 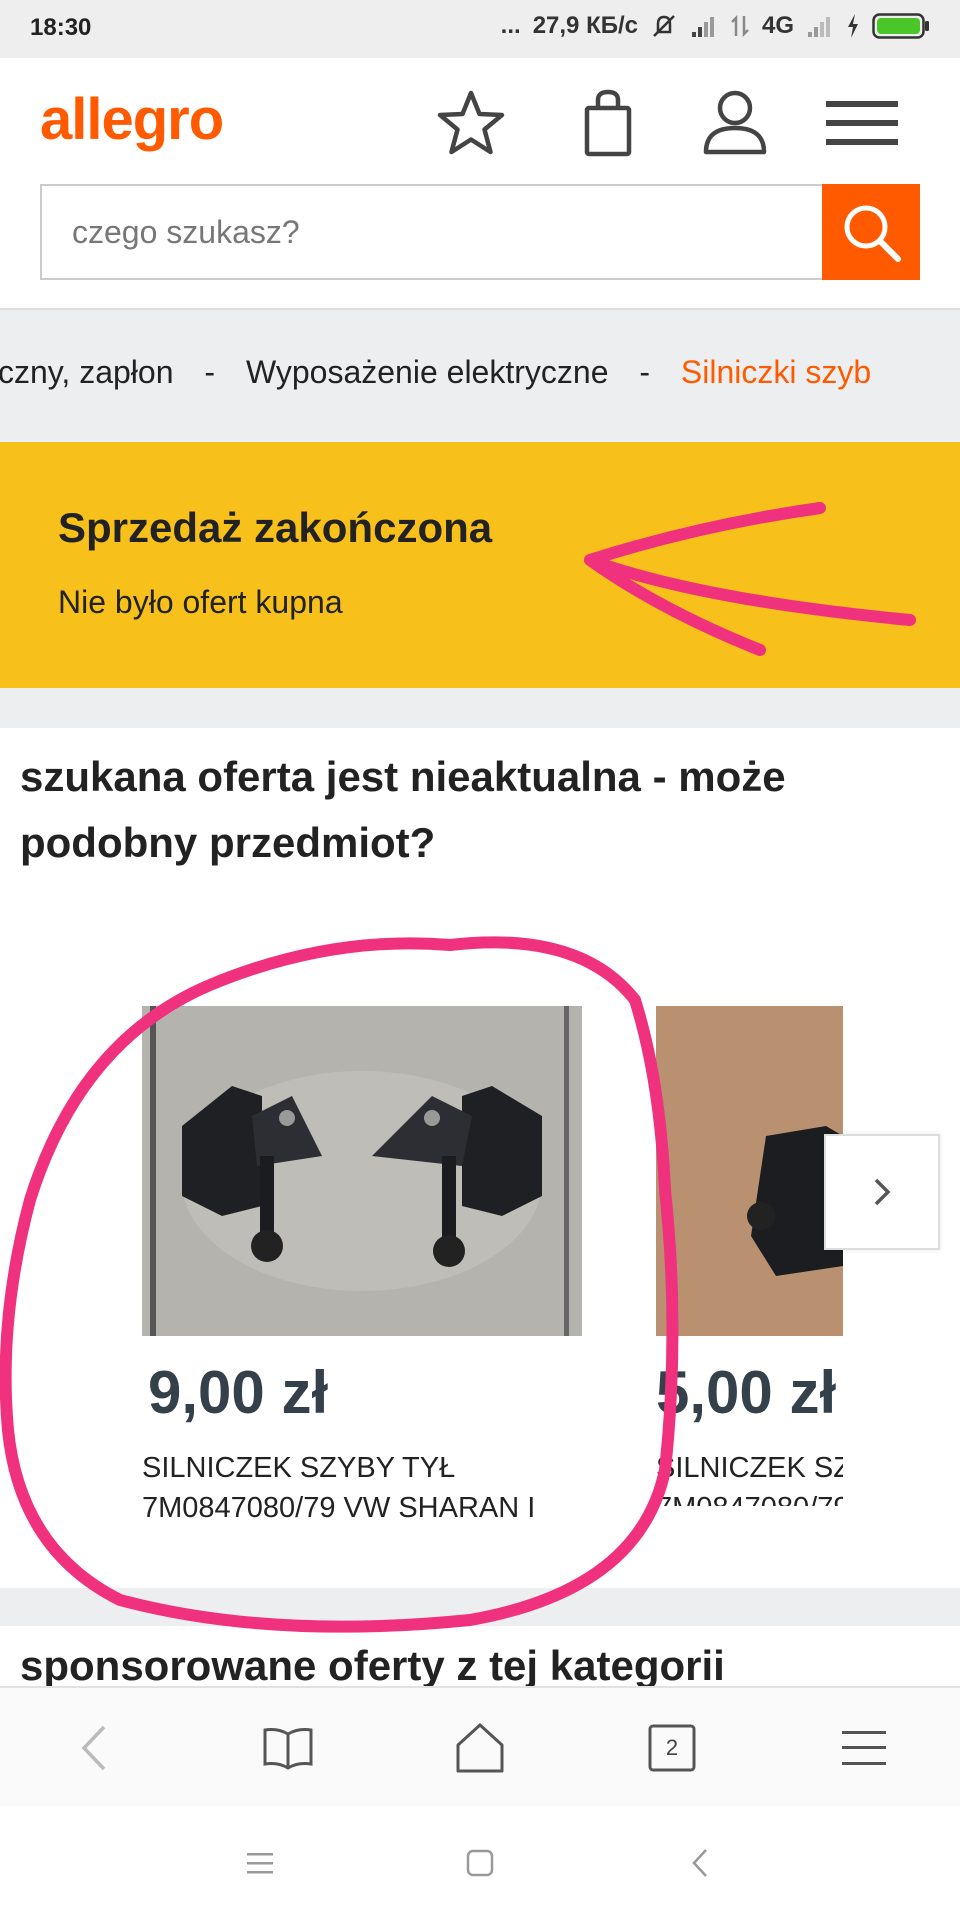 I want to click on sale-ended-banner: Sprzedaż zakończona Nie było ofert kupna, so click(x=480, y=565).